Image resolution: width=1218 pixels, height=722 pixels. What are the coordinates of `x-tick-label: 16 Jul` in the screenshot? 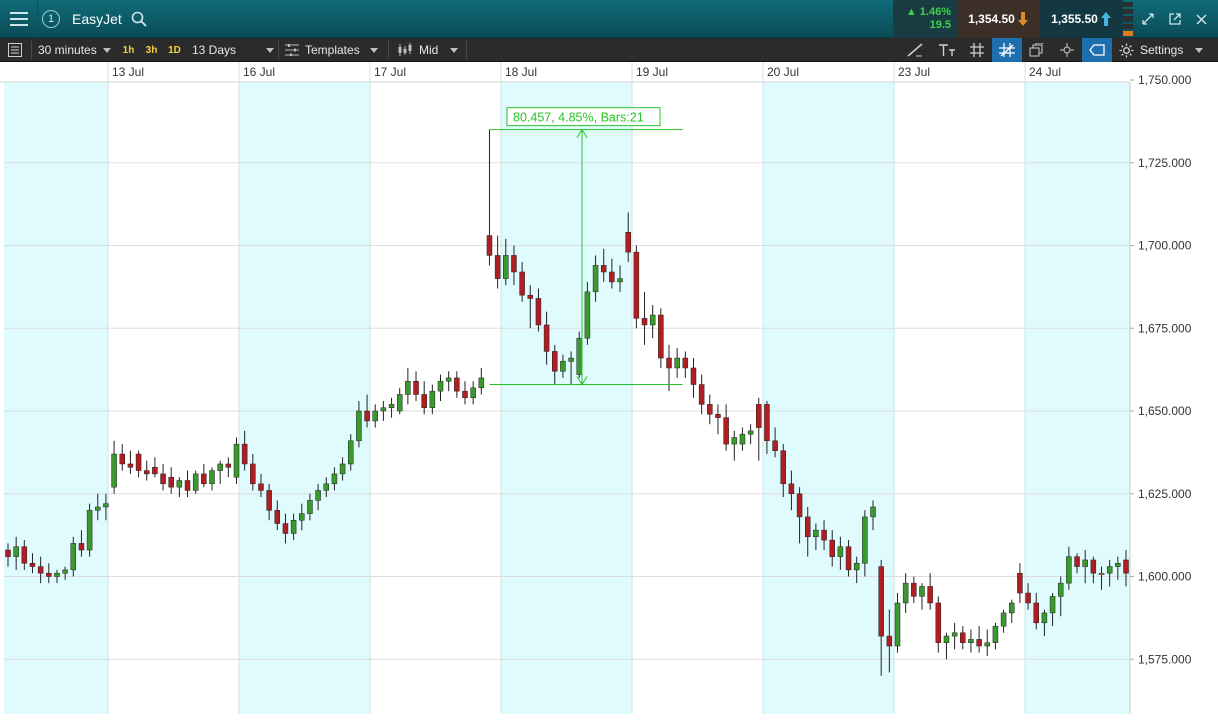 It's located at (259, 72).